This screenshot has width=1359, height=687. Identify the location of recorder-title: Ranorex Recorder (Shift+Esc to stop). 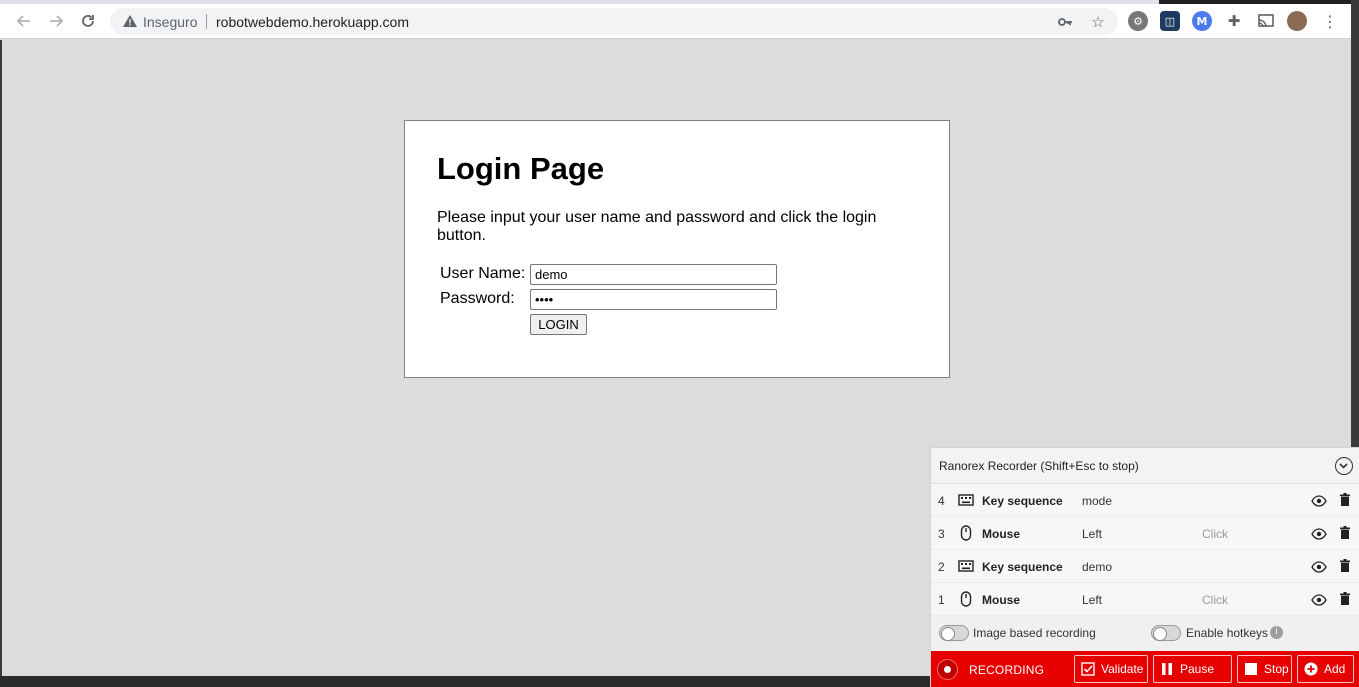
(1039, 466).